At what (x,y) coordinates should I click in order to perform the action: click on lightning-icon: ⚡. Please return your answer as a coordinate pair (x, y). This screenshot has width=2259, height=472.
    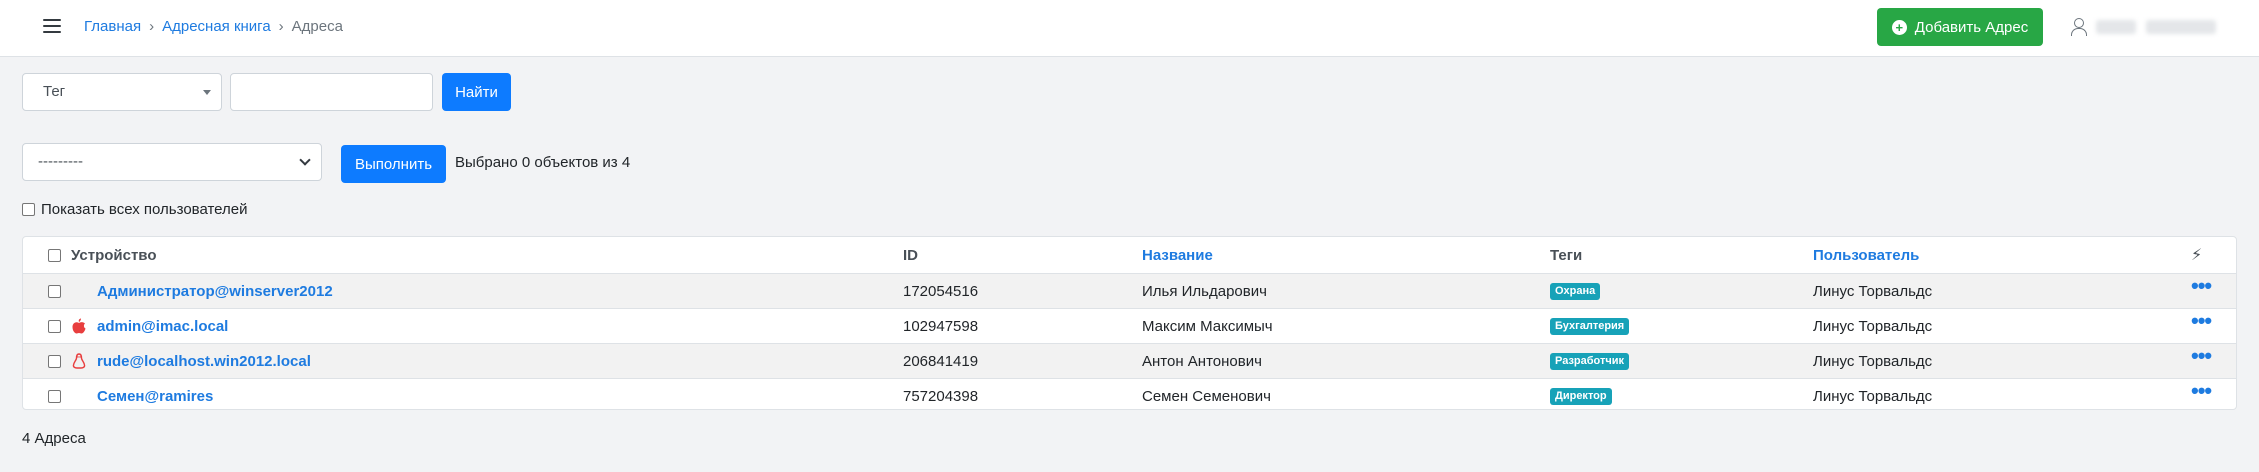
    Looking at the image, I should click on (2197, 255).